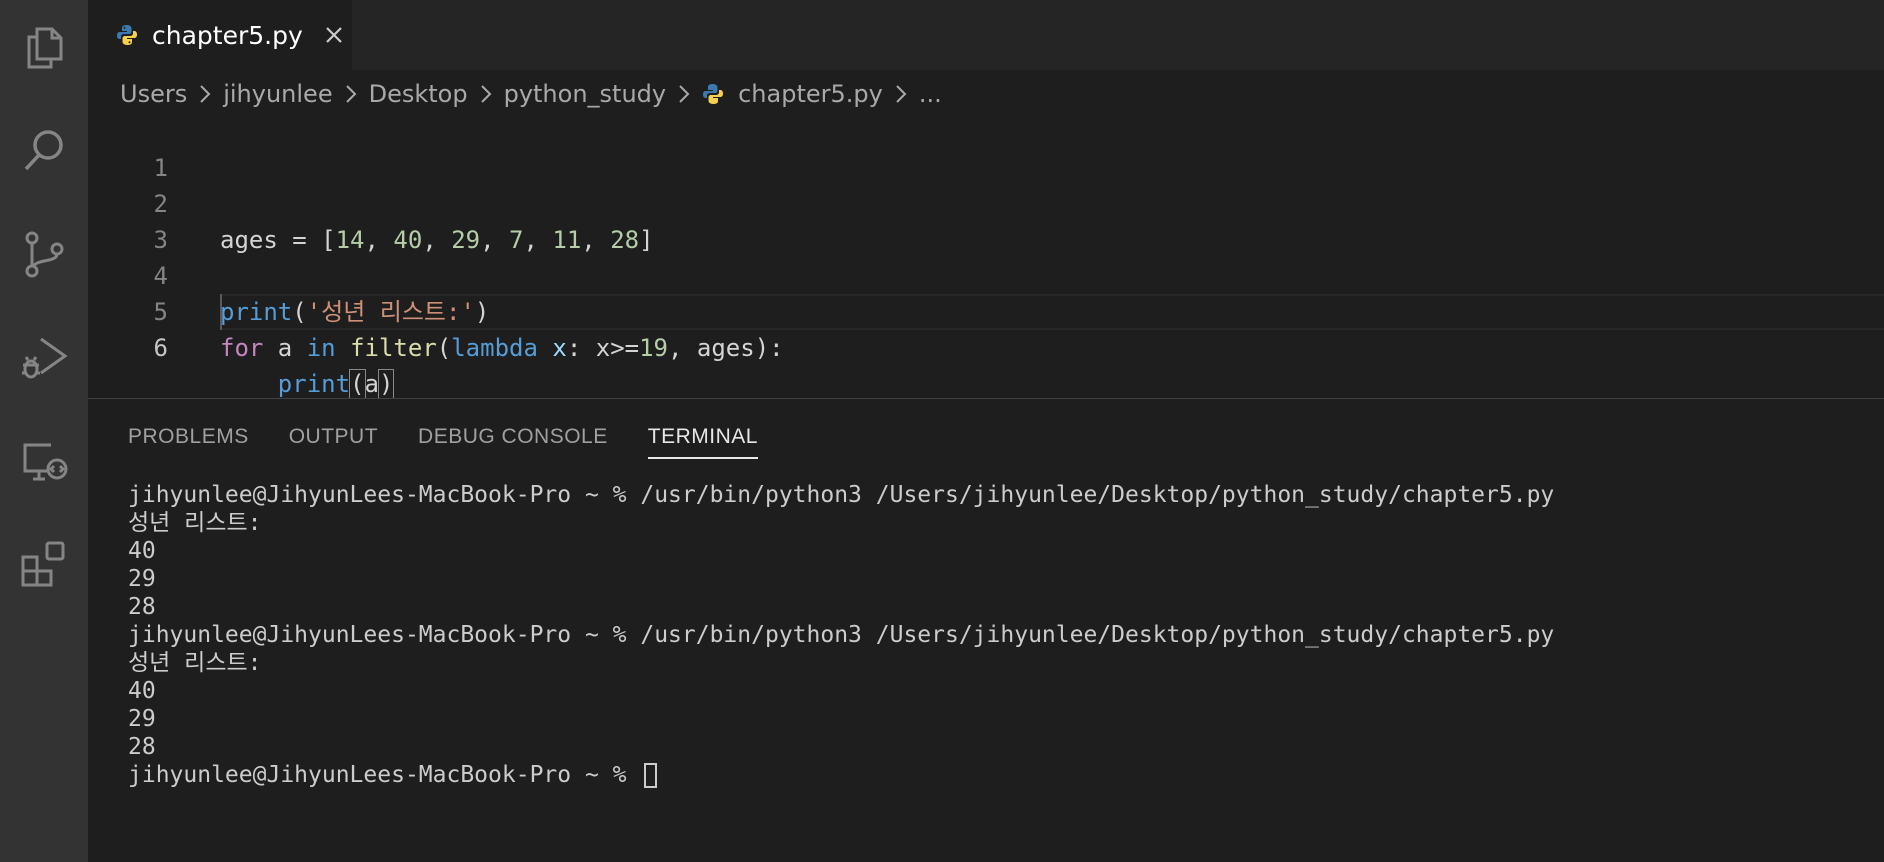  I want to click on editor-tabs-bar: chapter5.py, so click(986, 35).